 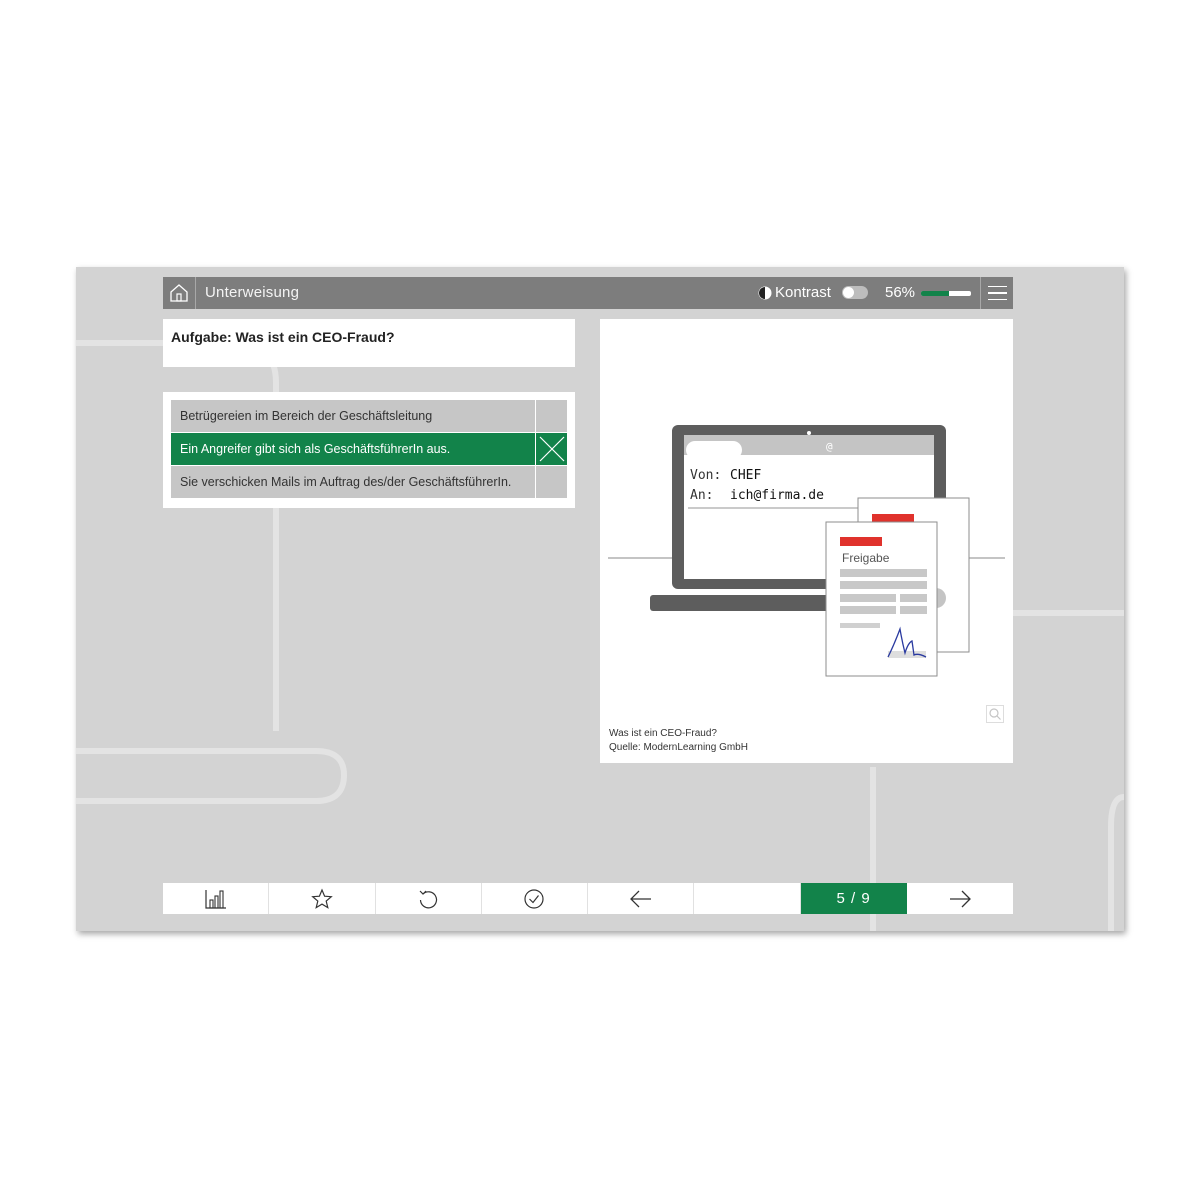 I want to click on stats-button, so click(x=216, y=898).